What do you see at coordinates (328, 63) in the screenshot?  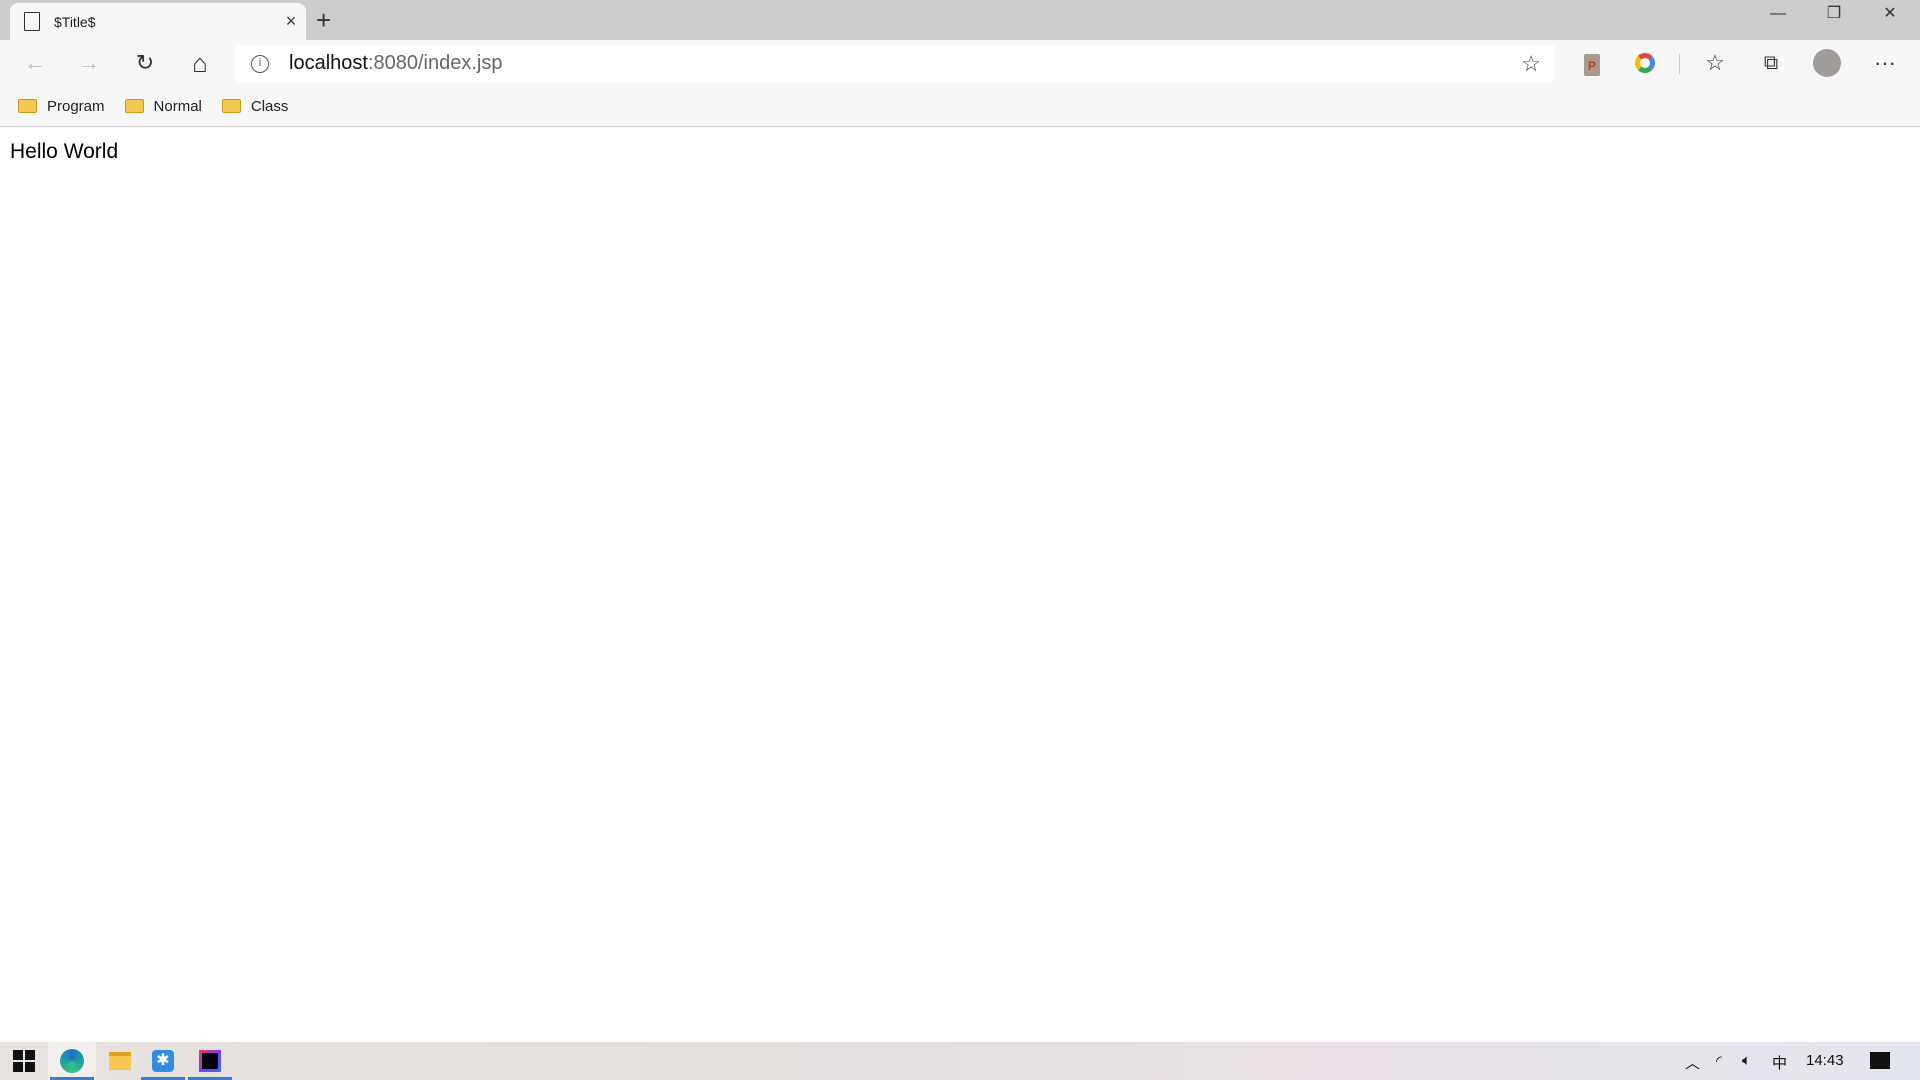 I see `url-host: localhost` at bounding box center [328, 63].